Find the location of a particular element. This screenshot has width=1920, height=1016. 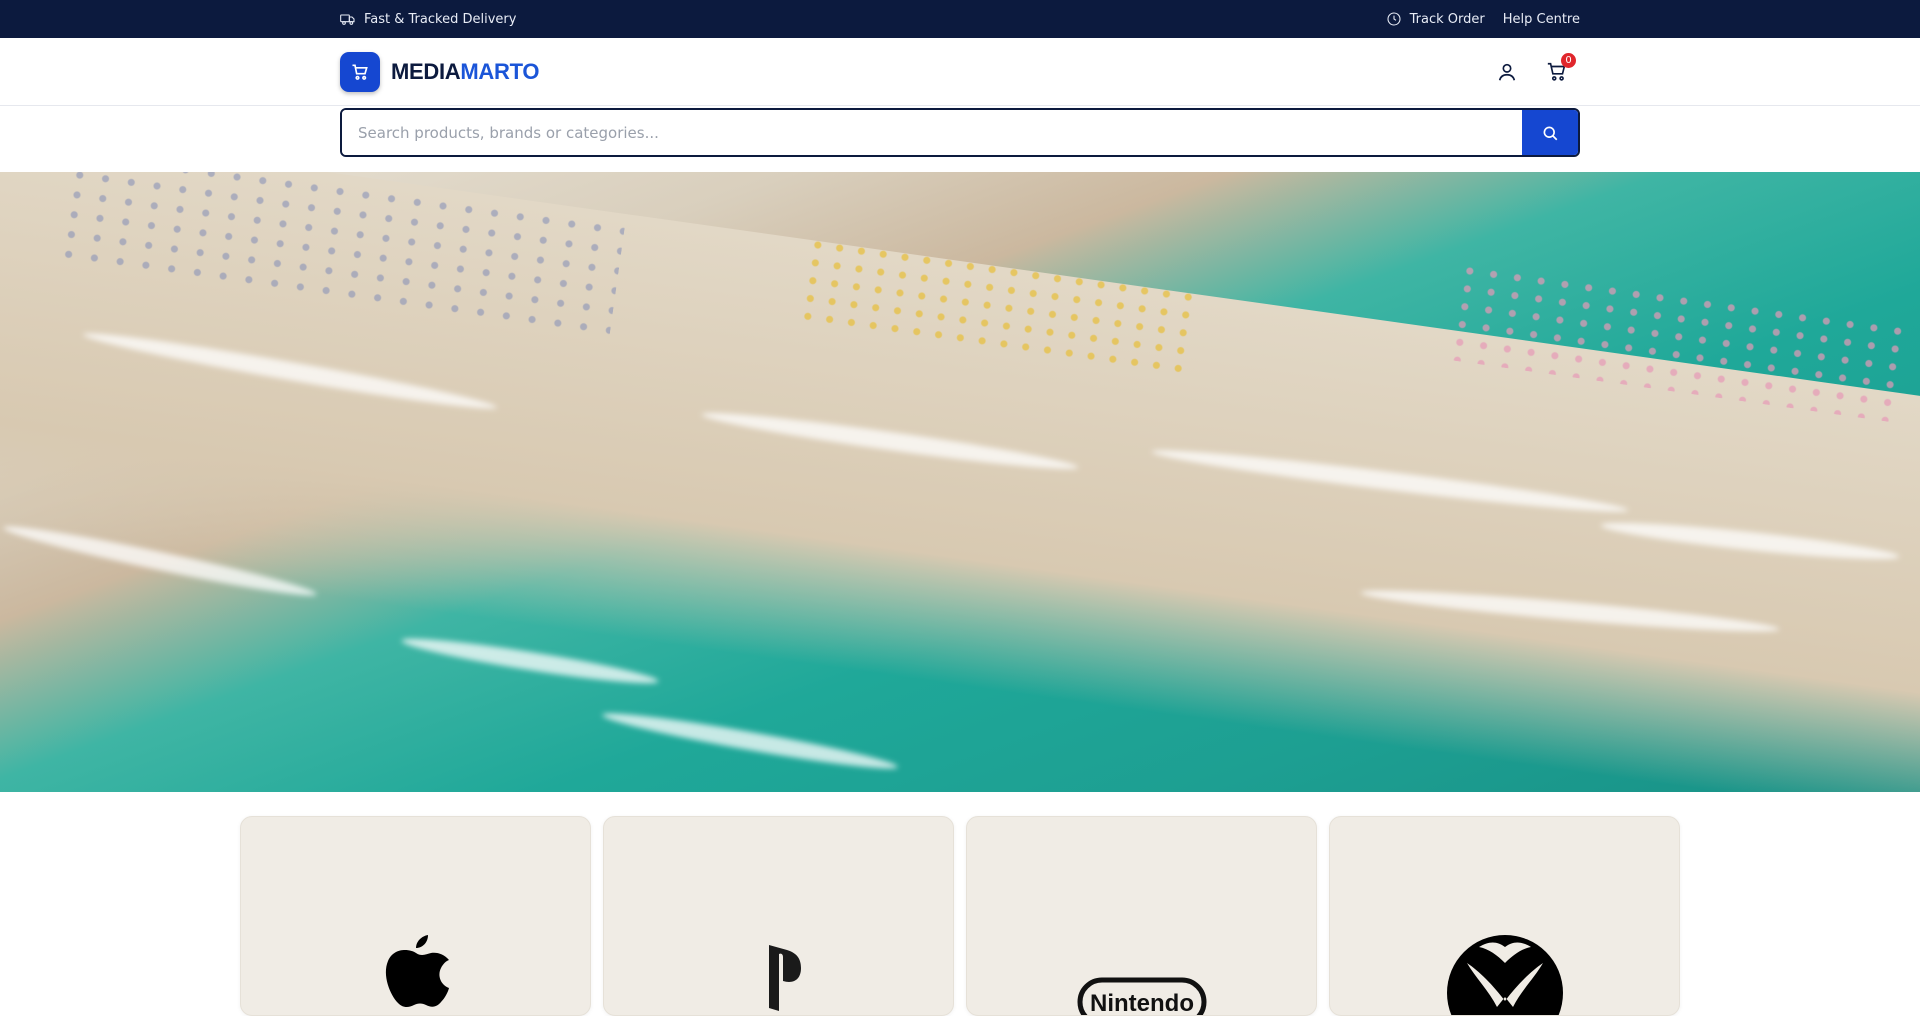

logo-mark is located at coordinates (360, 72).